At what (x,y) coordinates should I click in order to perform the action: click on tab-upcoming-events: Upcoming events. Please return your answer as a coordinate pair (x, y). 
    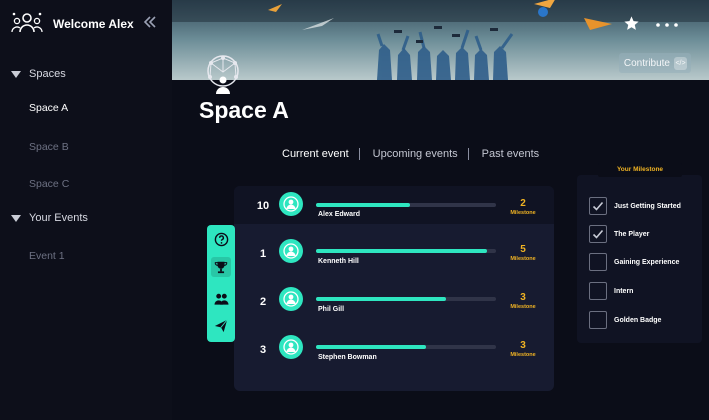
    Looking at the image, I should click on (415, 154).